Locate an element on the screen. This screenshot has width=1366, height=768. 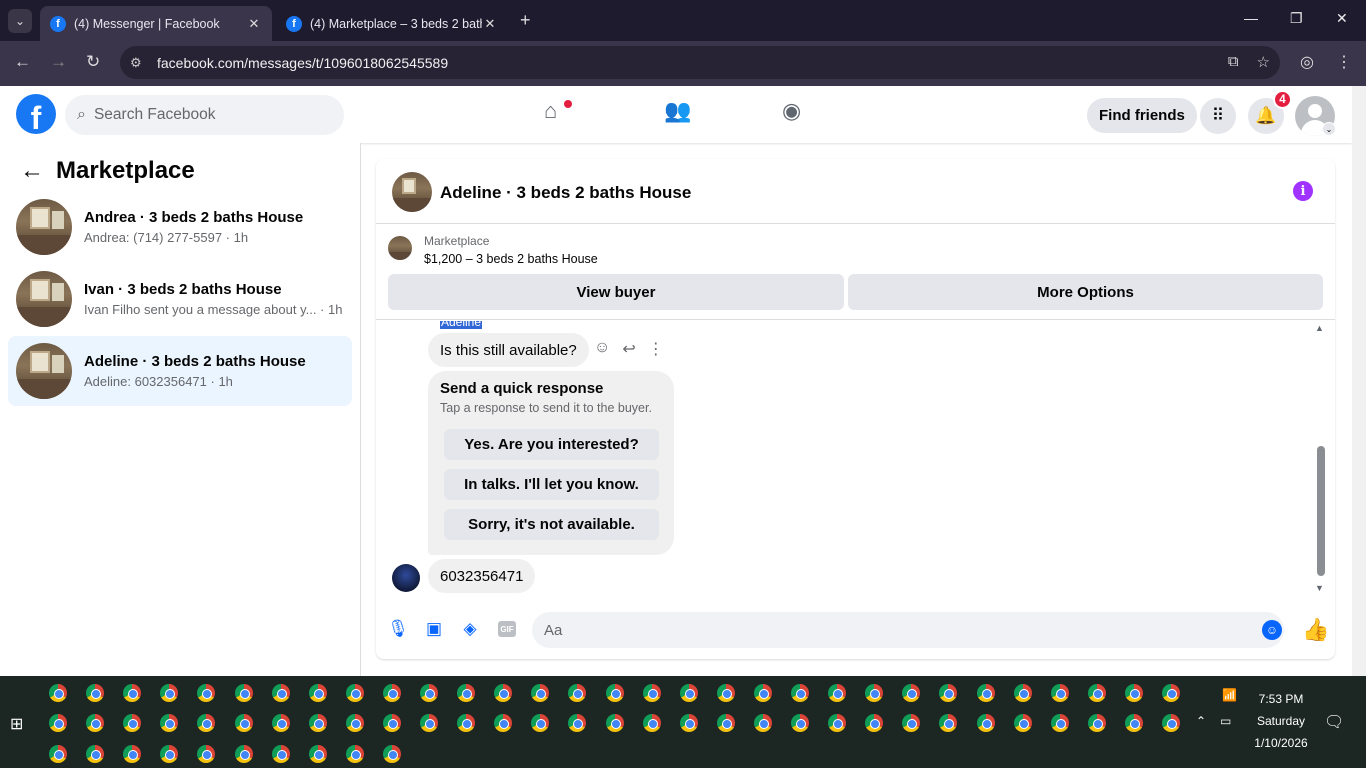
emoji-icon: ☺ is located at coordinates (1272, 630).